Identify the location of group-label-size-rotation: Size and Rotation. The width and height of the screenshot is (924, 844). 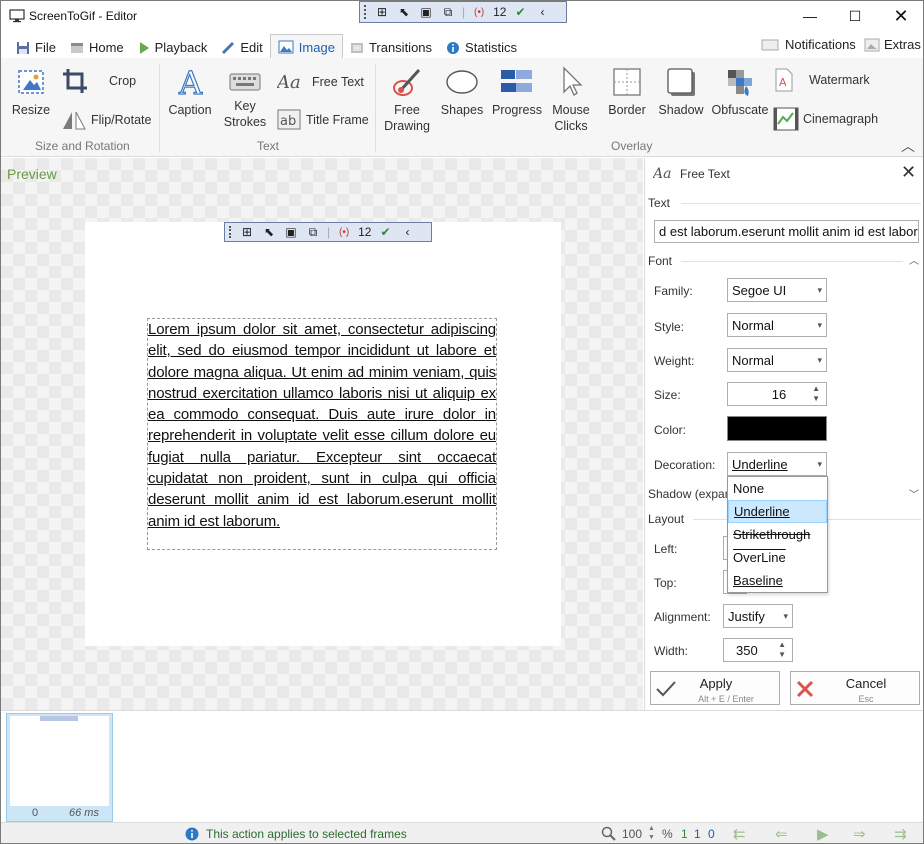
(82, 146).